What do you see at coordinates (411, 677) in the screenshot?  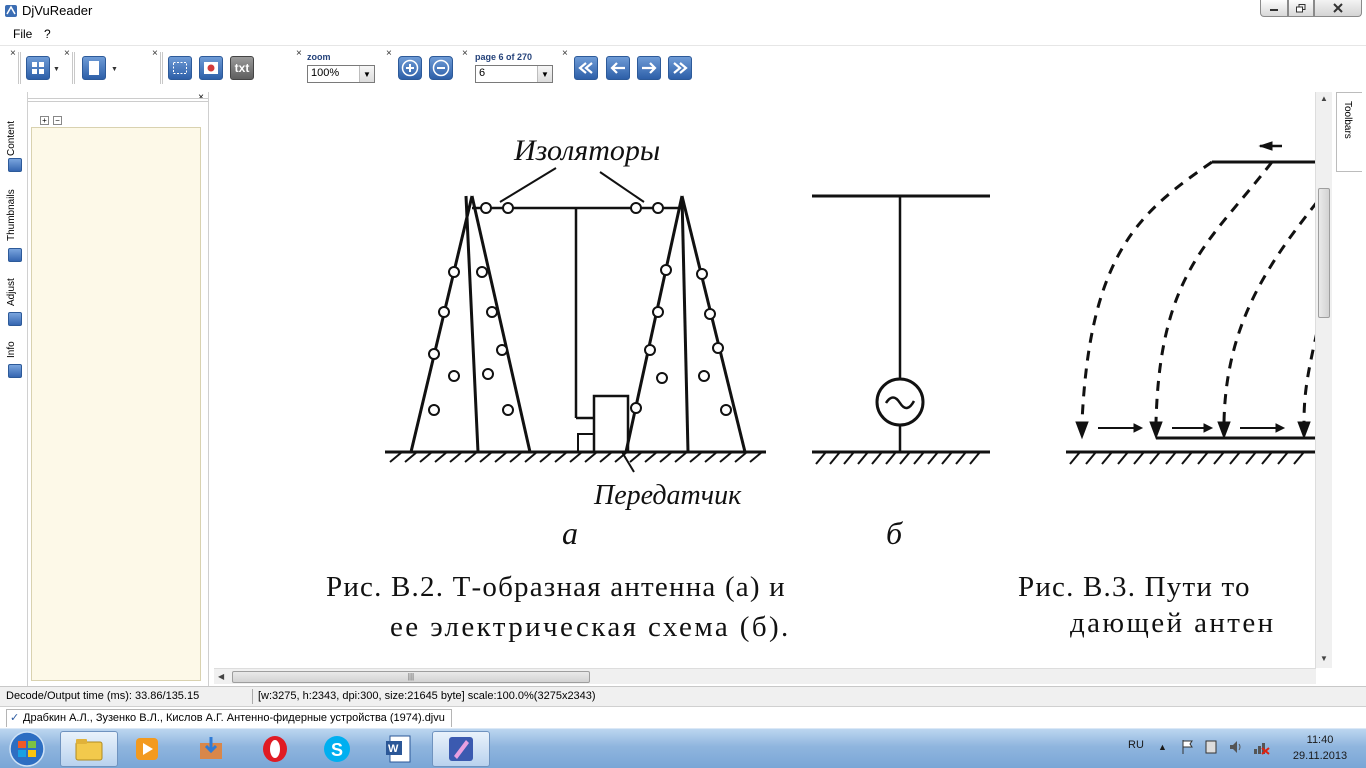 I see `horizontal-scroll-thumb: |||` at bounding box center [411, 677].